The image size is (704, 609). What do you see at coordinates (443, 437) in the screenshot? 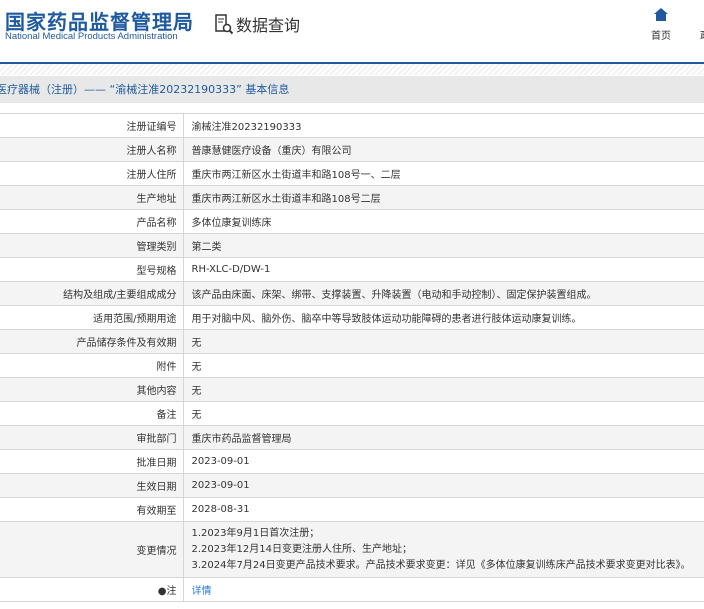
I see `field-value: 重庆市药品监督管理局` at bounding box center [443, 437].